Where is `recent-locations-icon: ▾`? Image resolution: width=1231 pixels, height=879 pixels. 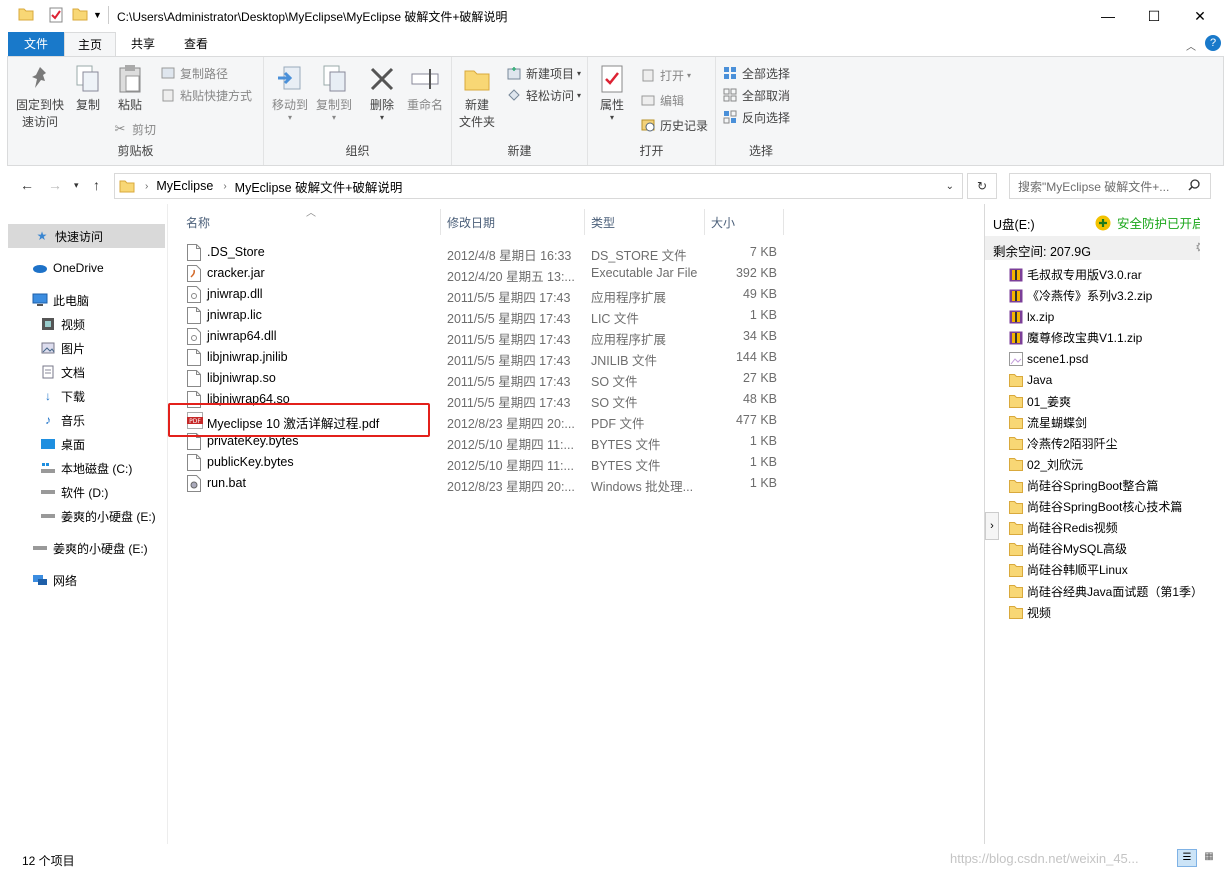
recent-locations-icon: ▾ is located at coordinates (76, 185).